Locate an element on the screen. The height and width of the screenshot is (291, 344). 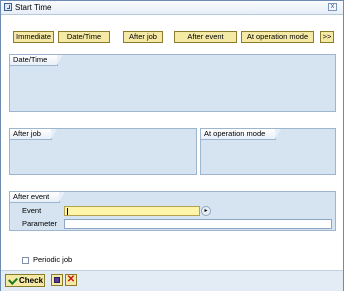
dialog-icon is located at coordinates (8, 7).